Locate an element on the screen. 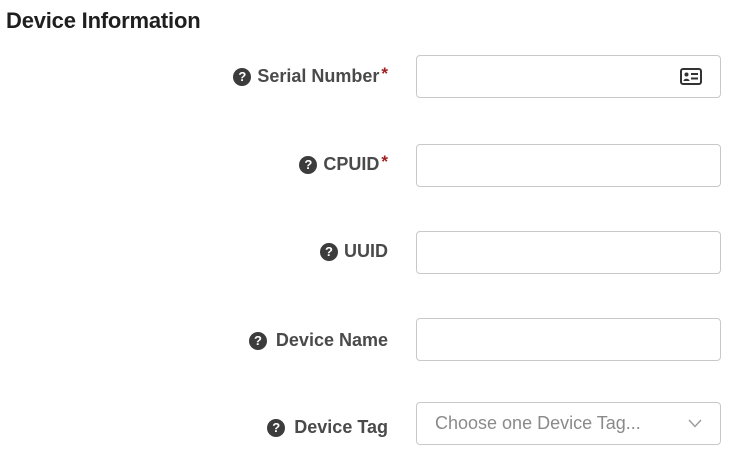 Image resolution: width=729 pixels, height=459 pixels. device-name-label-row: ? Device Name is located at coordinates (318, 340).